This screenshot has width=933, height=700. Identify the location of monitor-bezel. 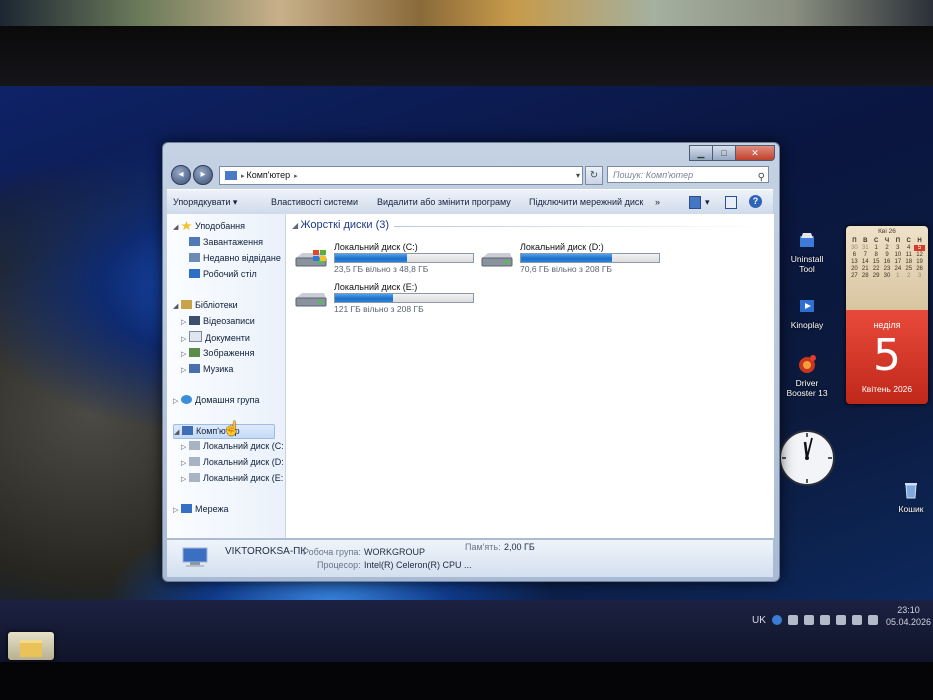
(466, 56).